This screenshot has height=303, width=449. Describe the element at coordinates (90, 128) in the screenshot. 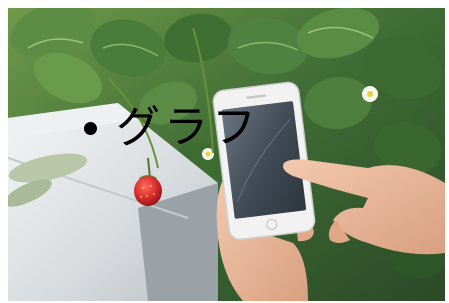

I see `bullet-icon` at that location.